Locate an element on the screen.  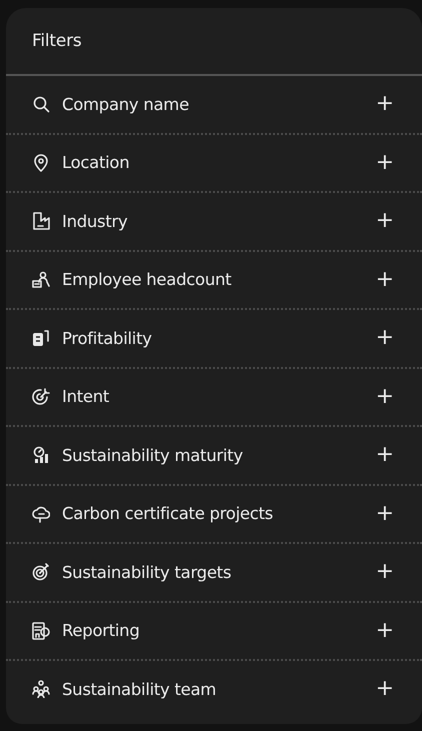
factory-icon is located at coordinates (41, 221).